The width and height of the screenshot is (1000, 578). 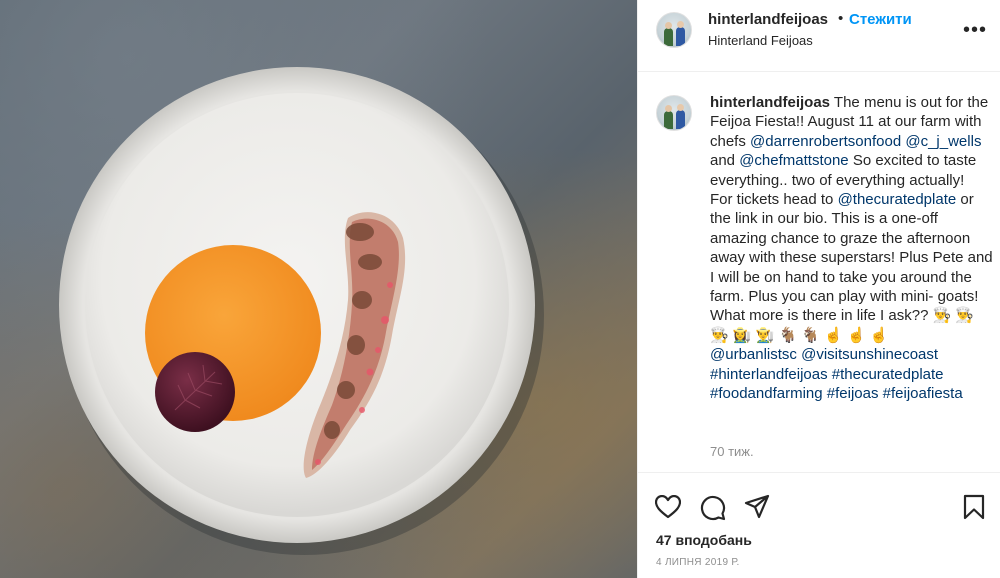 What do you see at coordinates (853, 393) in the screenshot?
I see `hashtag-link: #feijoas` at bounding box center [853, 393].